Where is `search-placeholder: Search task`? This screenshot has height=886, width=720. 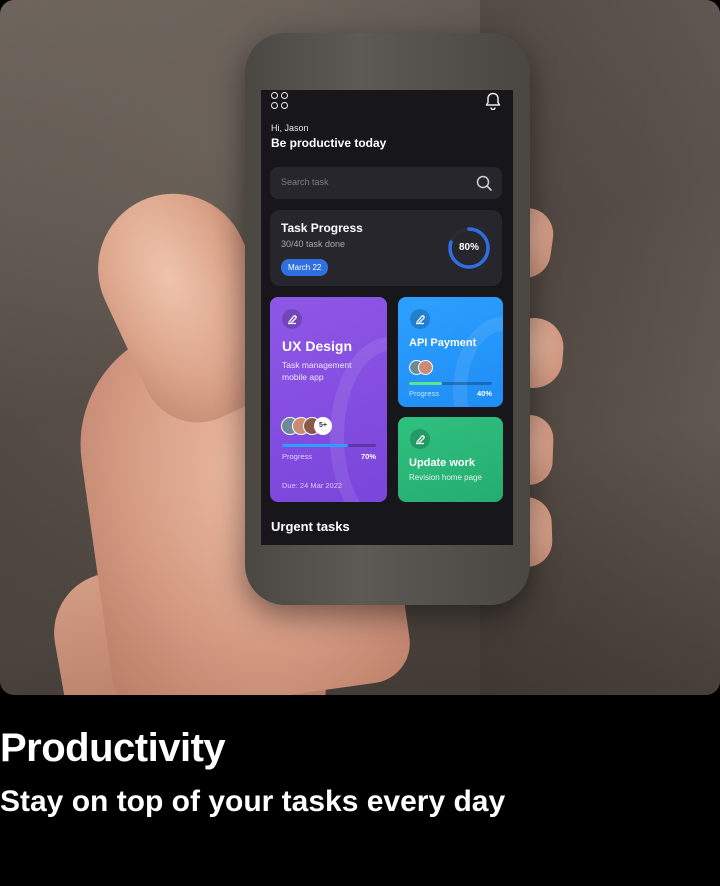 search-placeholder: Search task is located at coordinates (305, 182).